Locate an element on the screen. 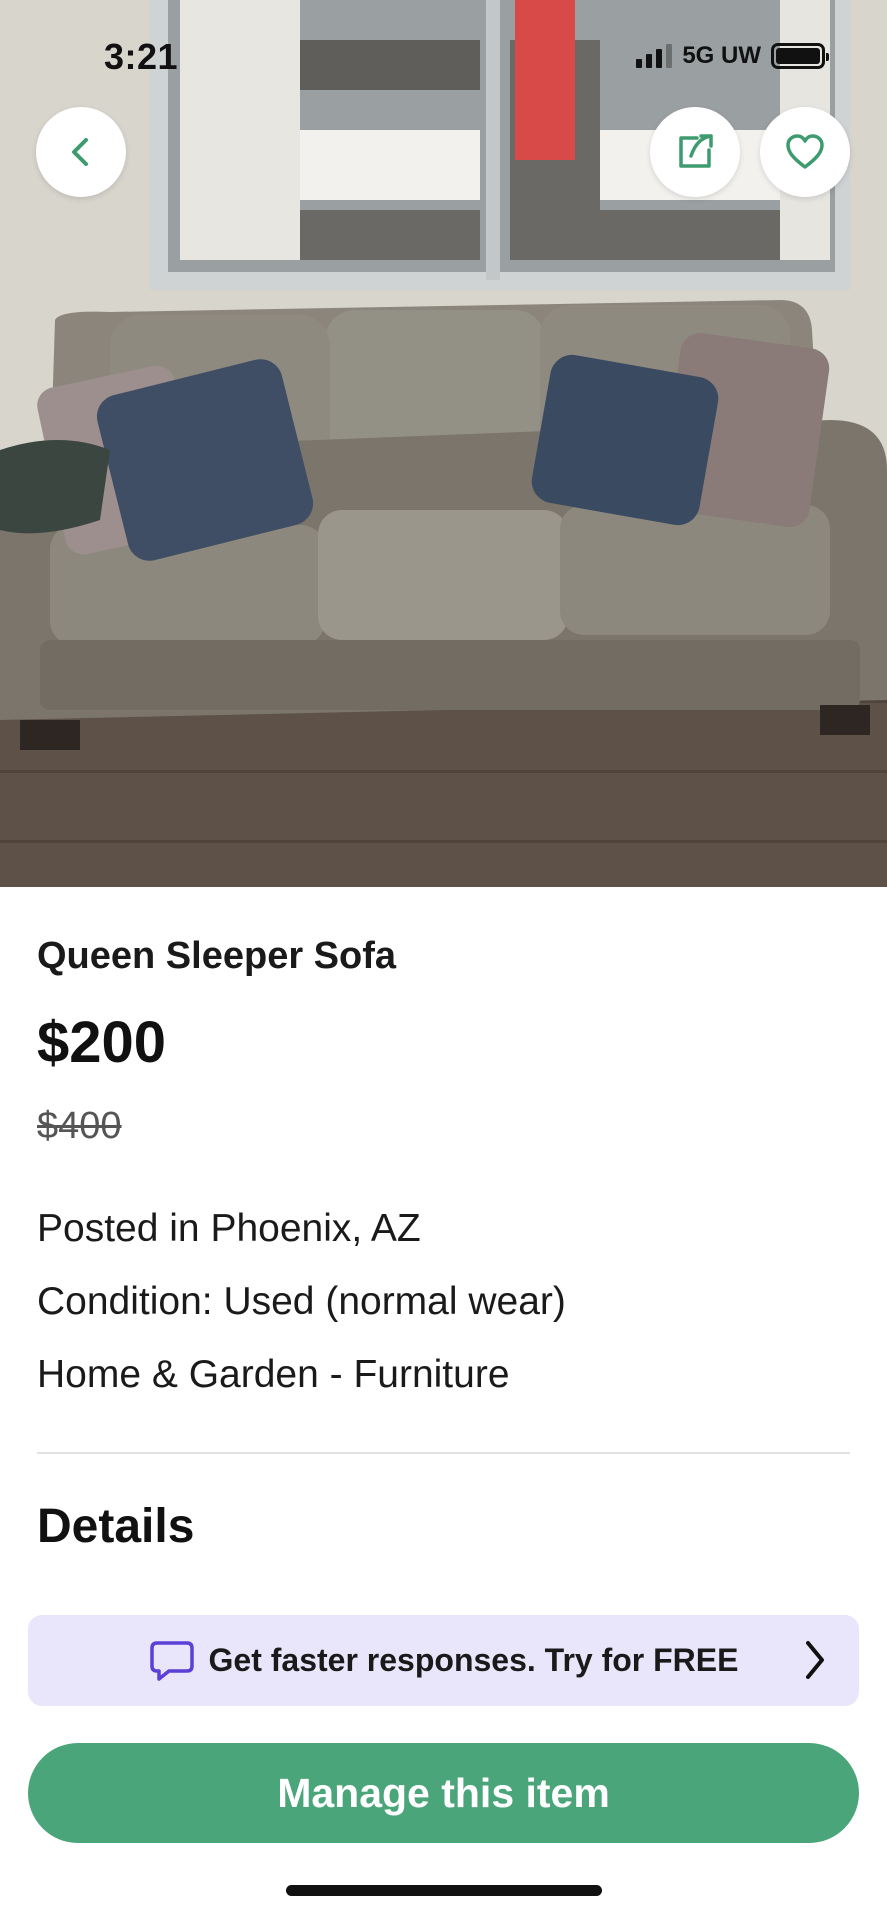 The width and height of the screenshot is (887, 1920). faster-responses-banner: Get faster responses. Try for FREE is located at coordinates (443, 1660).